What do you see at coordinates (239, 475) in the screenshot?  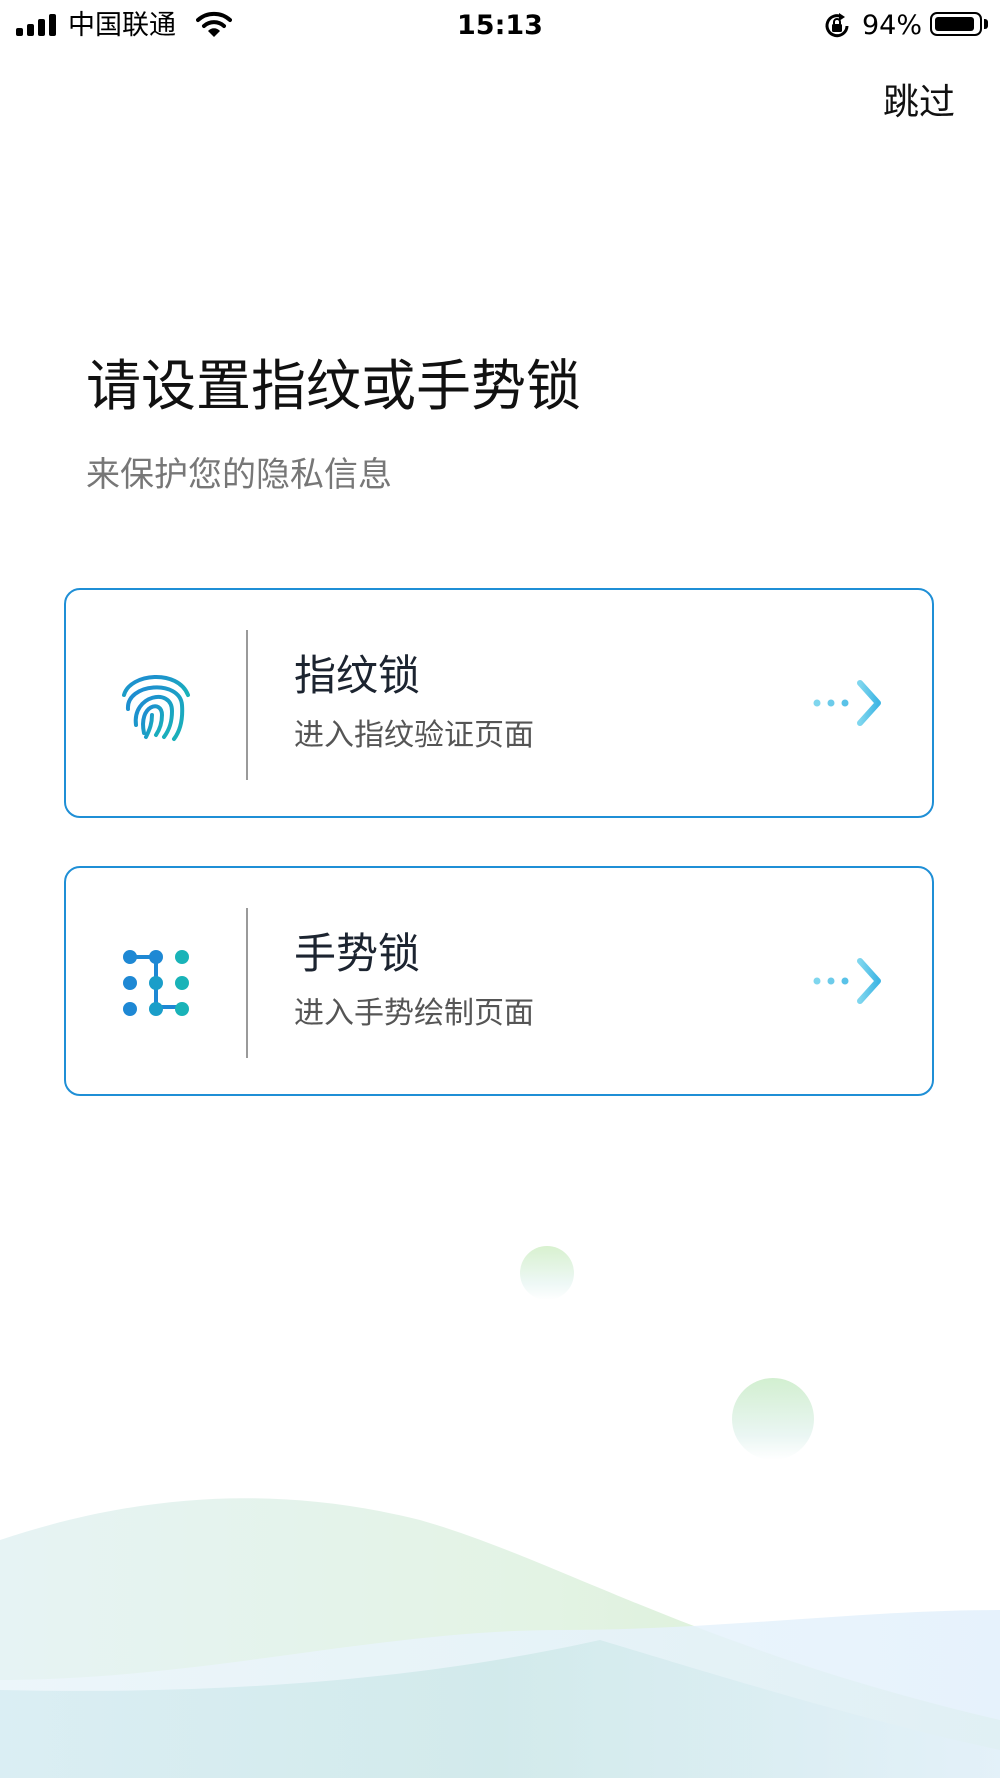 I see `page-subtitle: 来保护您的隐私信息` at bounding box center [239, 475].